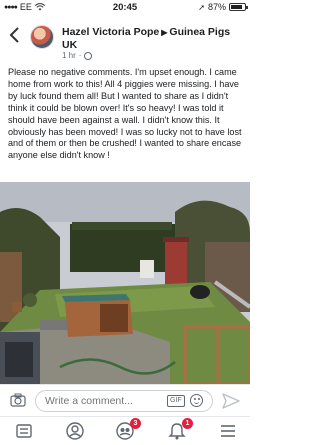 The width and height of the screenshot is (320, 445). Describe the element at coordinates (201, 7) in the screenshot. I see `location-icon: ➚` at that location.